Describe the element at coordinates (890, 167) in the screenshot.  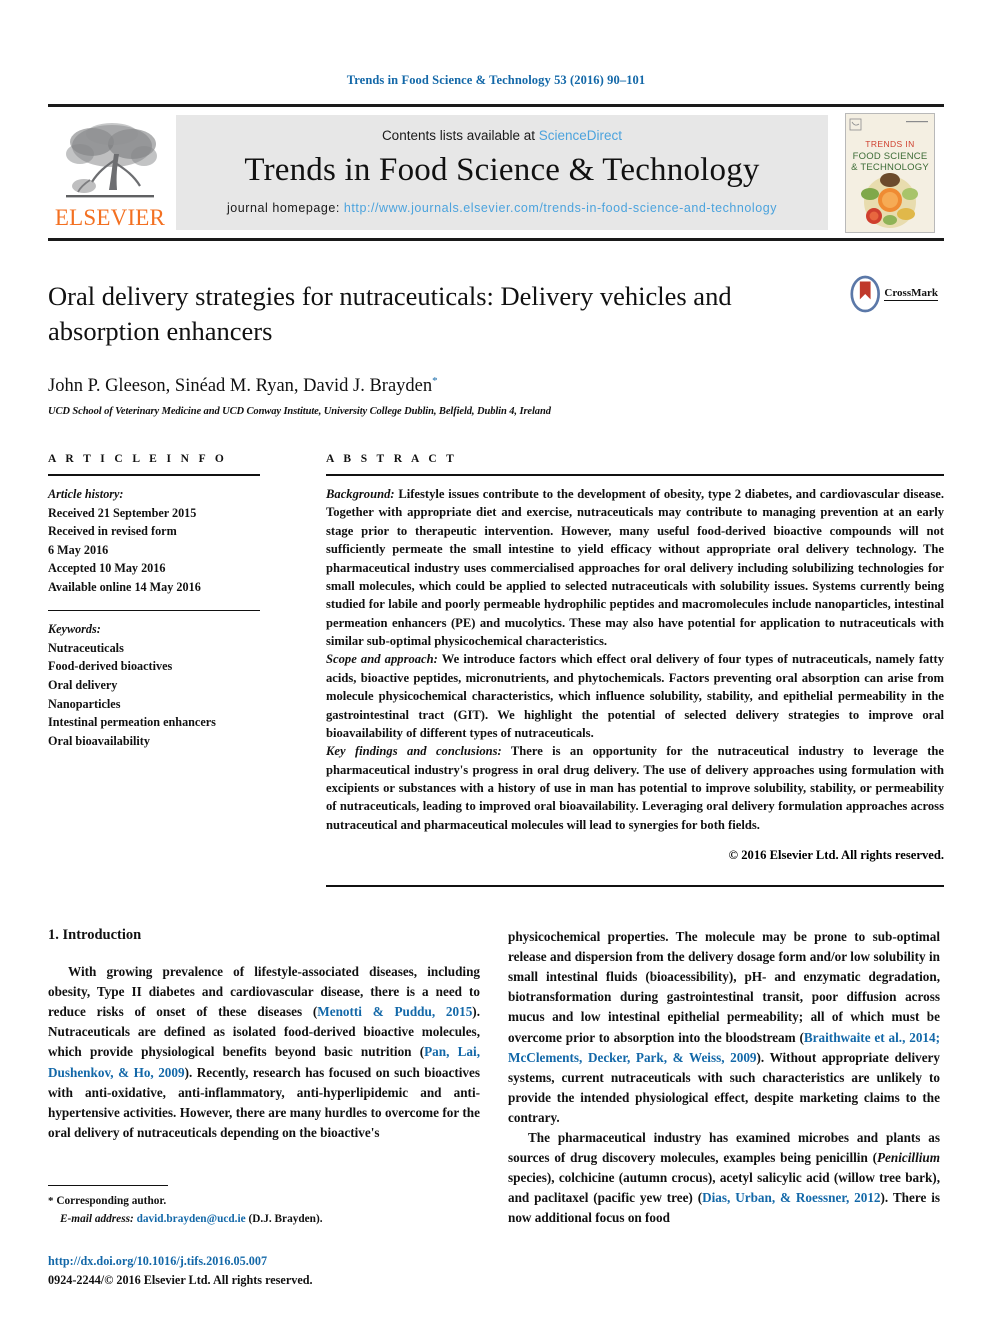
I see `svg-text: & TECHNOLOGY` at that location.